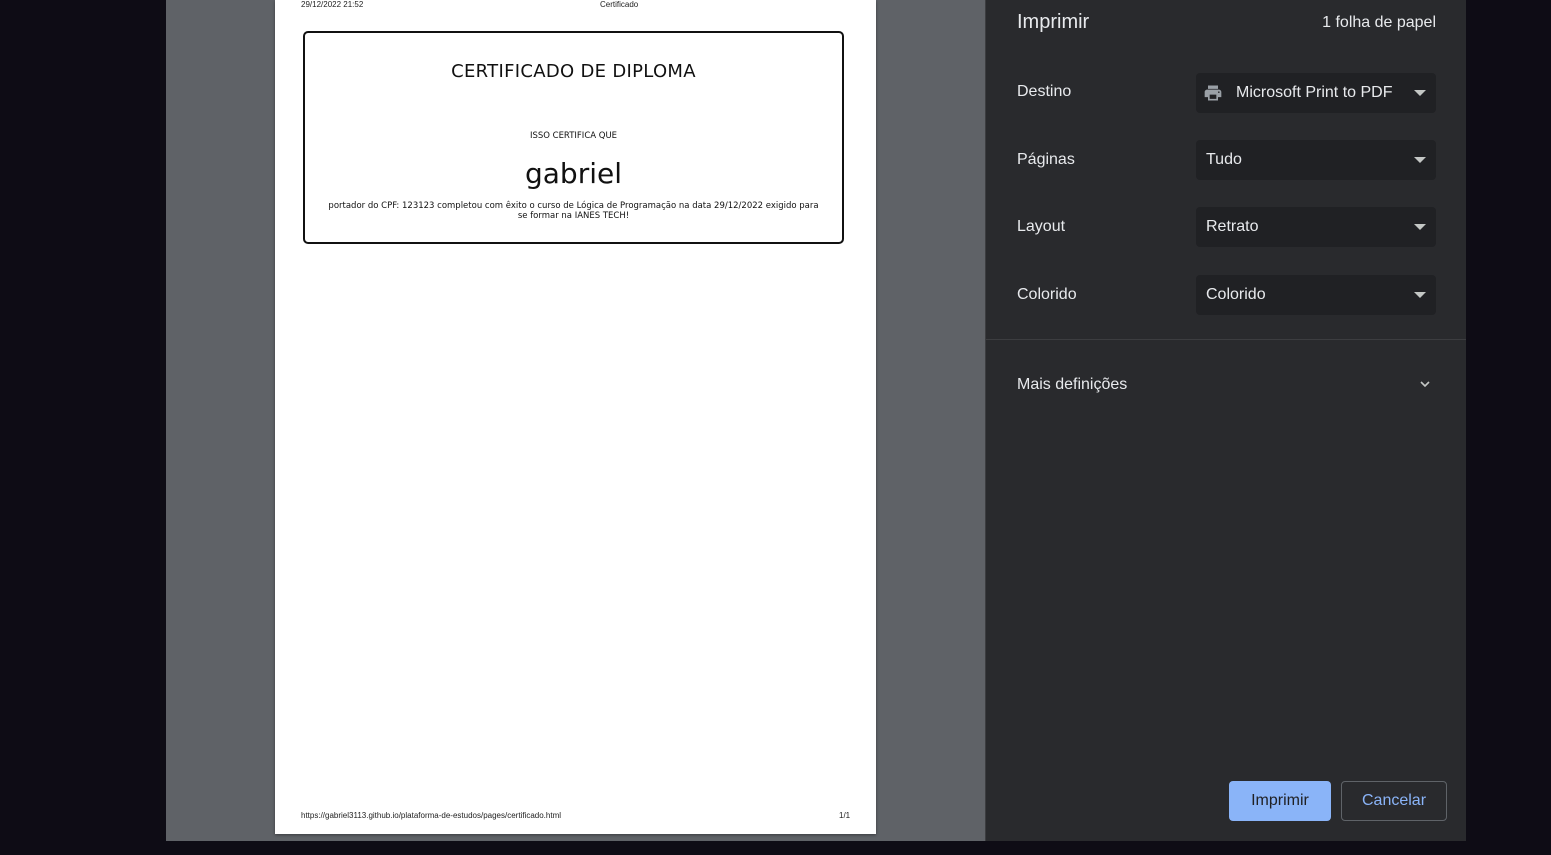 This screenshot has width=1551, height=855. What do you see at coordinates (332, 4) in the screenshot?
I see `page-header-date: 29/12/2022 21:52` at bounding box center [332, 4].